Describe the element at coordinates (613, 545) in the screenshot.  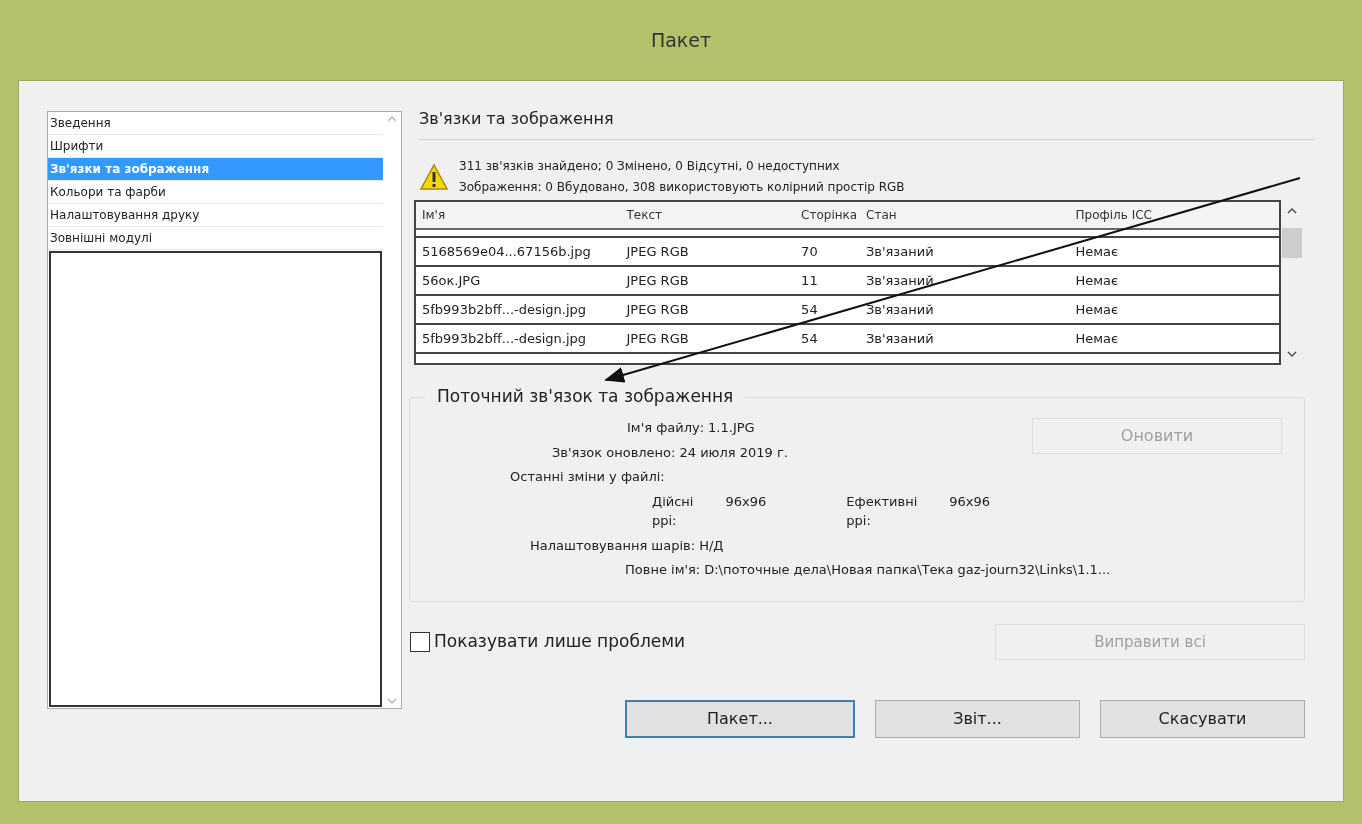
I see `layers-label: Налаштовування шарів:` at that location.